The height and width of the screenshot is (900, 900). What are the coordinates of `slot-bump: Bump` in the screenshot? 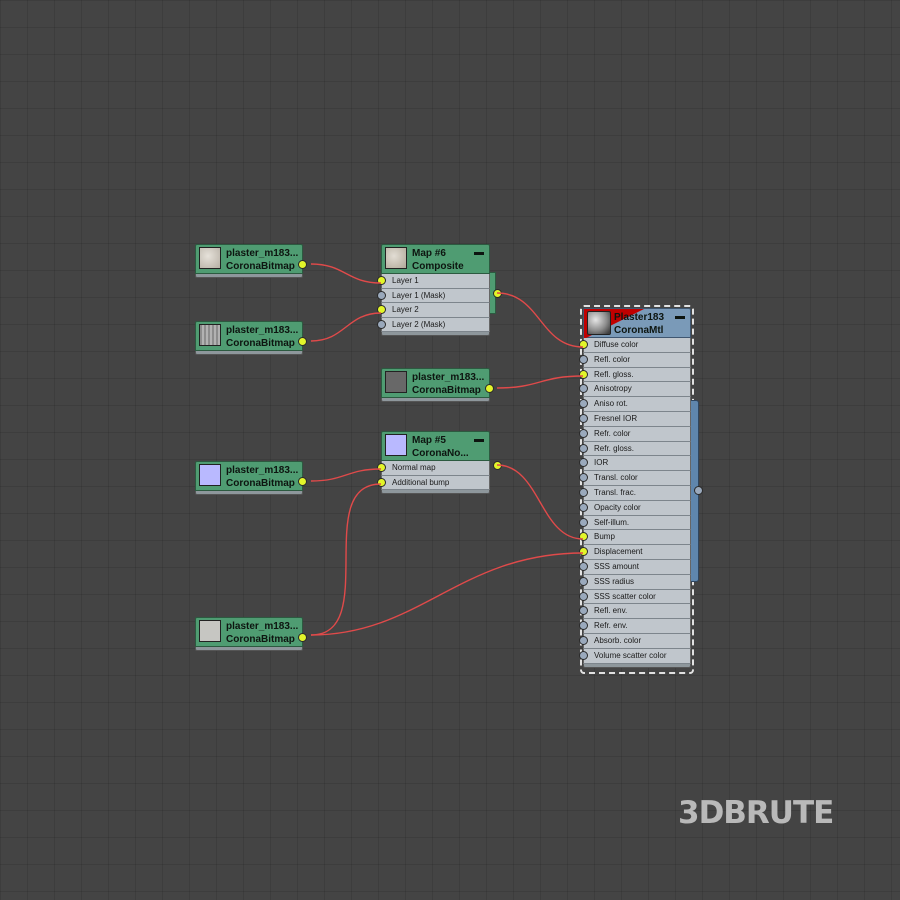 It's located at (635, 538).